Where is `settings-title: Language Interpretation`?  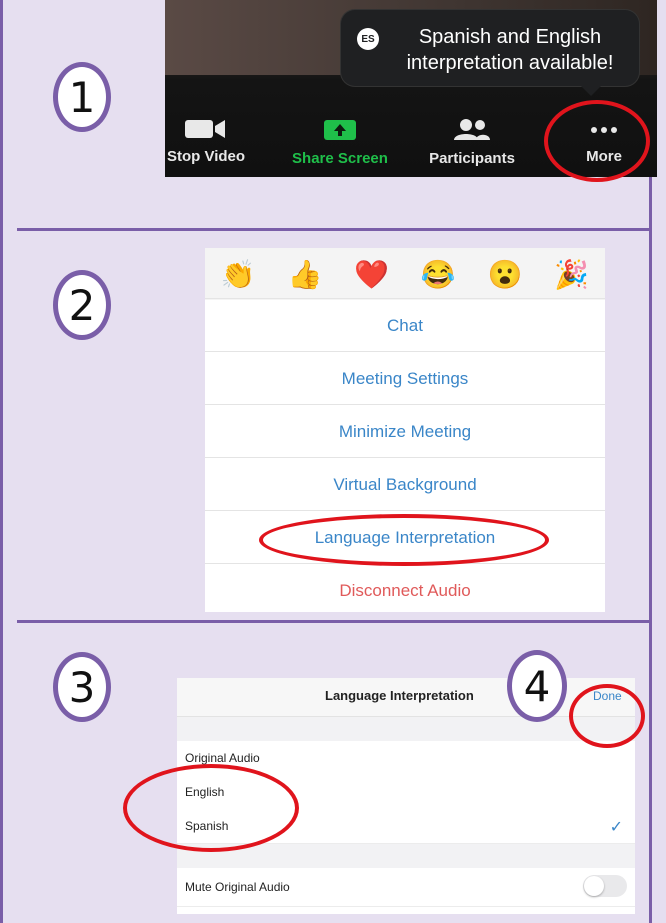 settings-title: Language Interpretation is located at coordinates (399, 695).